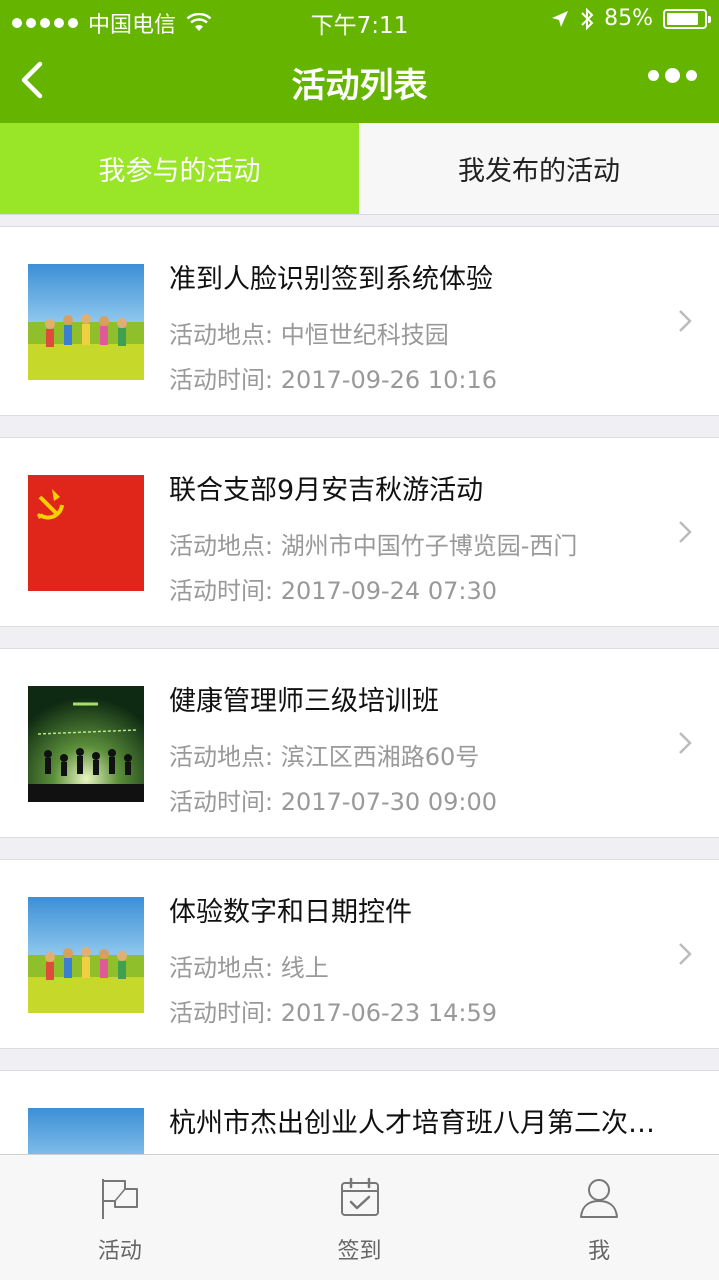  Describe the element at coordinates (179, 168) in the screenshot. I see `tab-joined-activities: 我参与的活动` at that location.